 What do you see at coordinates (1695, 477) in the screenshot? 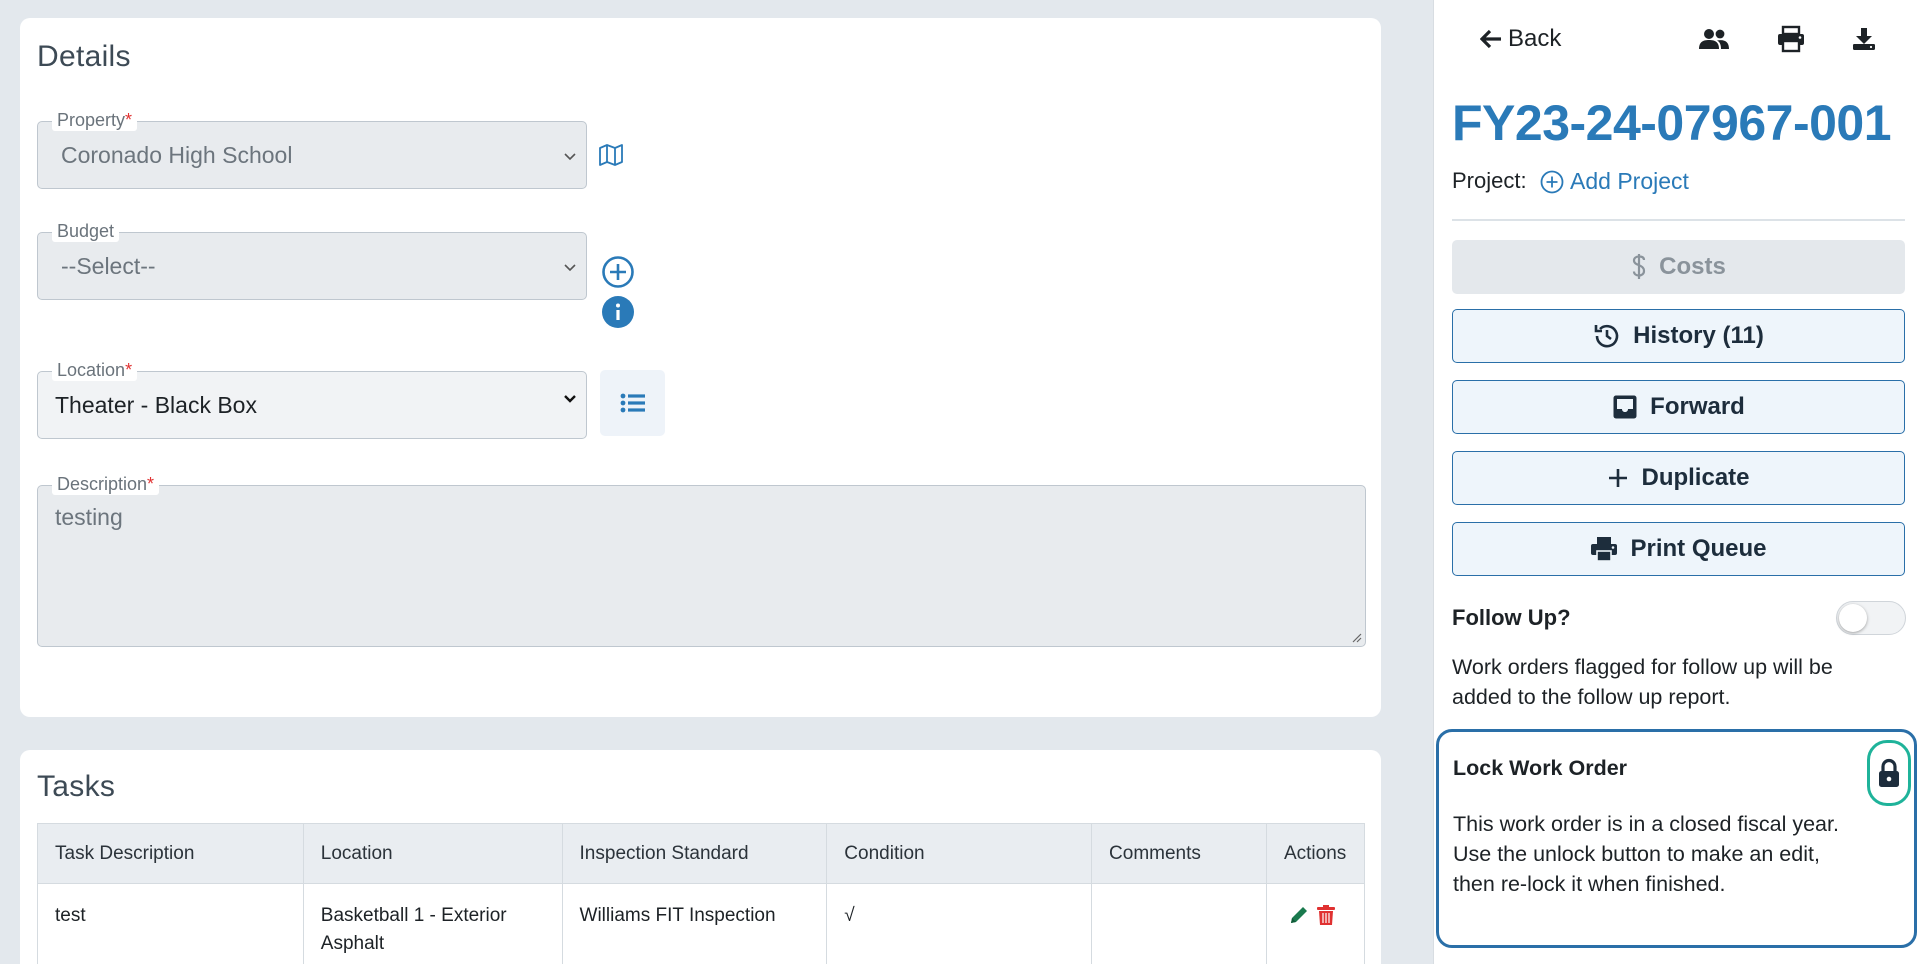
I see `duplicate-label: Duplicate` at bounding box center [1695, 477].